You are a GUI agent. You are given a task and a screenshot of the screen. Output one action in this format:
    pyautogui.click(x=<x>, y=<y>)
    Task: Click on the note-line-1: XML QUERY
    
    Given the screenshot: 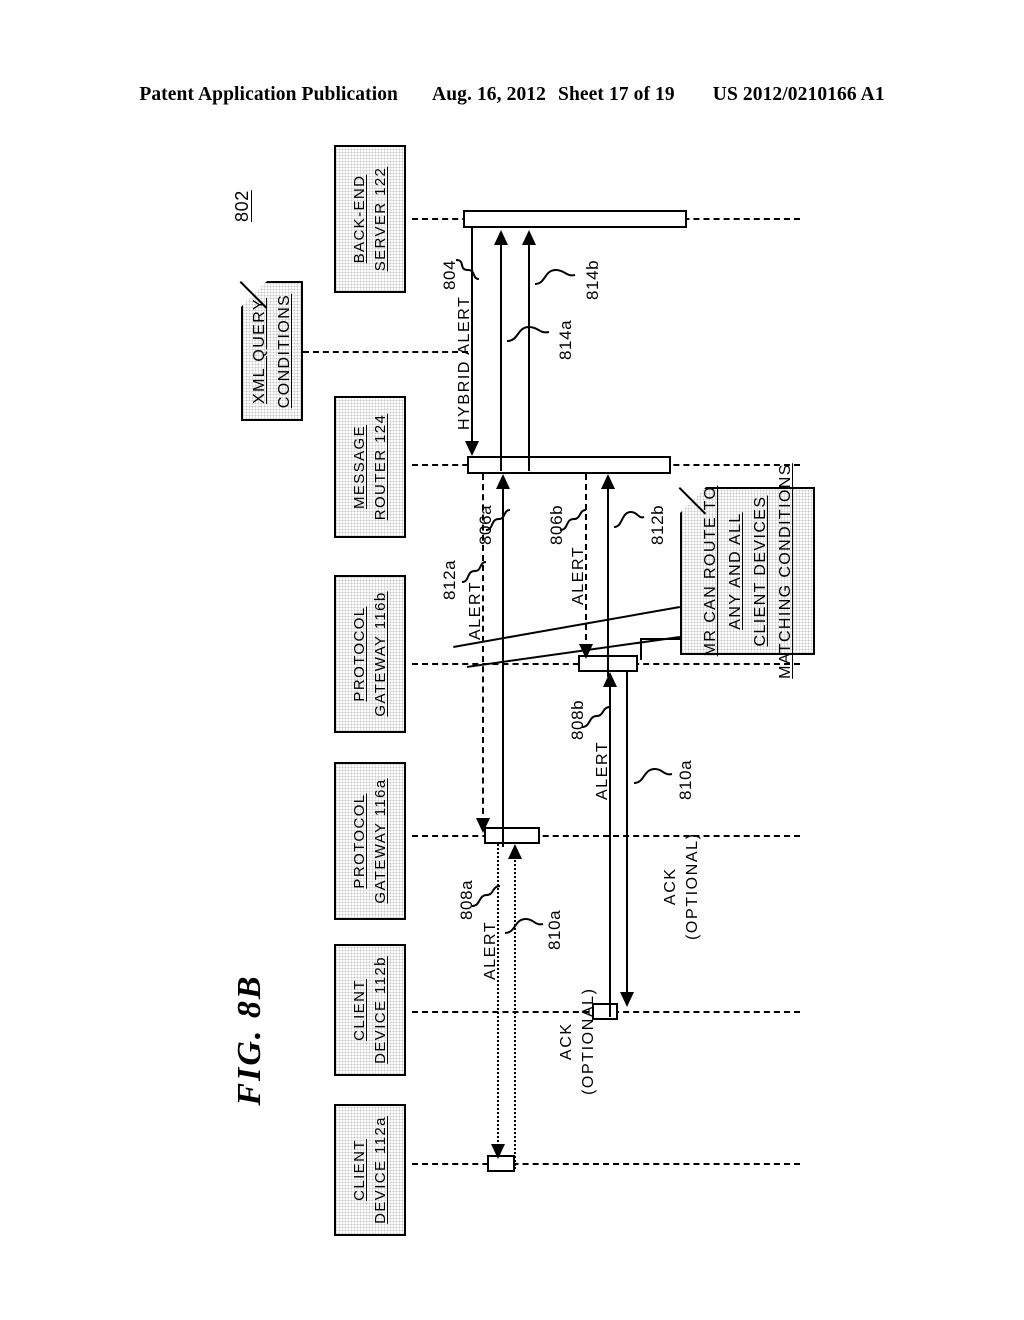 What is the action you would take?
    pyautogui.click(x=259, y=351)
    